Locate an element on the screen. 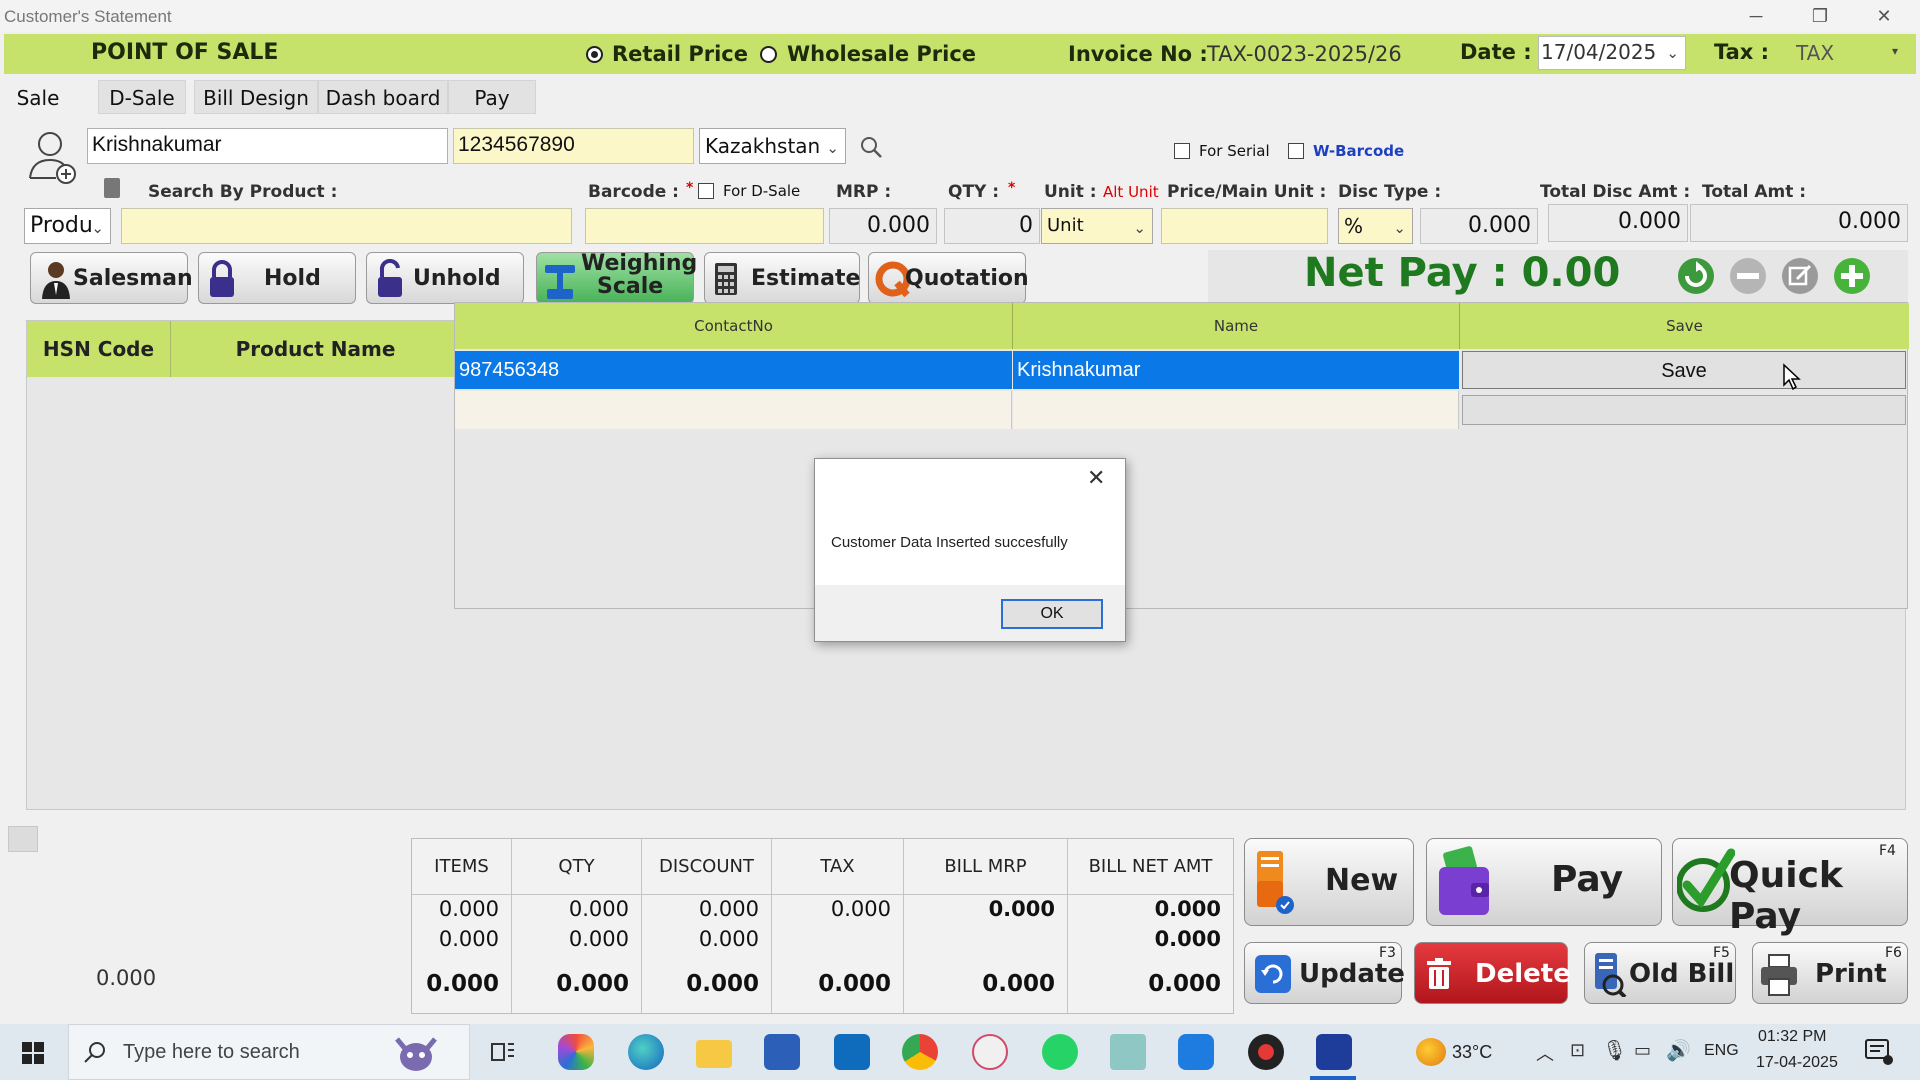  remote-app-icon is located at coordinates (1196, 1052).